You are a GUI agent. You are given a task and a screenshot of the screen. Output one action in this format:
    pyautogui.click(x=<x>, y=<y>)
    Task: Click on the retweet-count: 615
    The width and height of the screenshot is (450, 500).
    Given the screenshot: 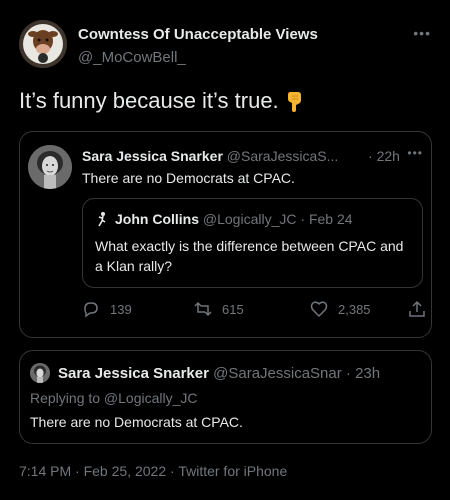 What is the action you would take?
    pyautogui.click(x=233, y=309)
    